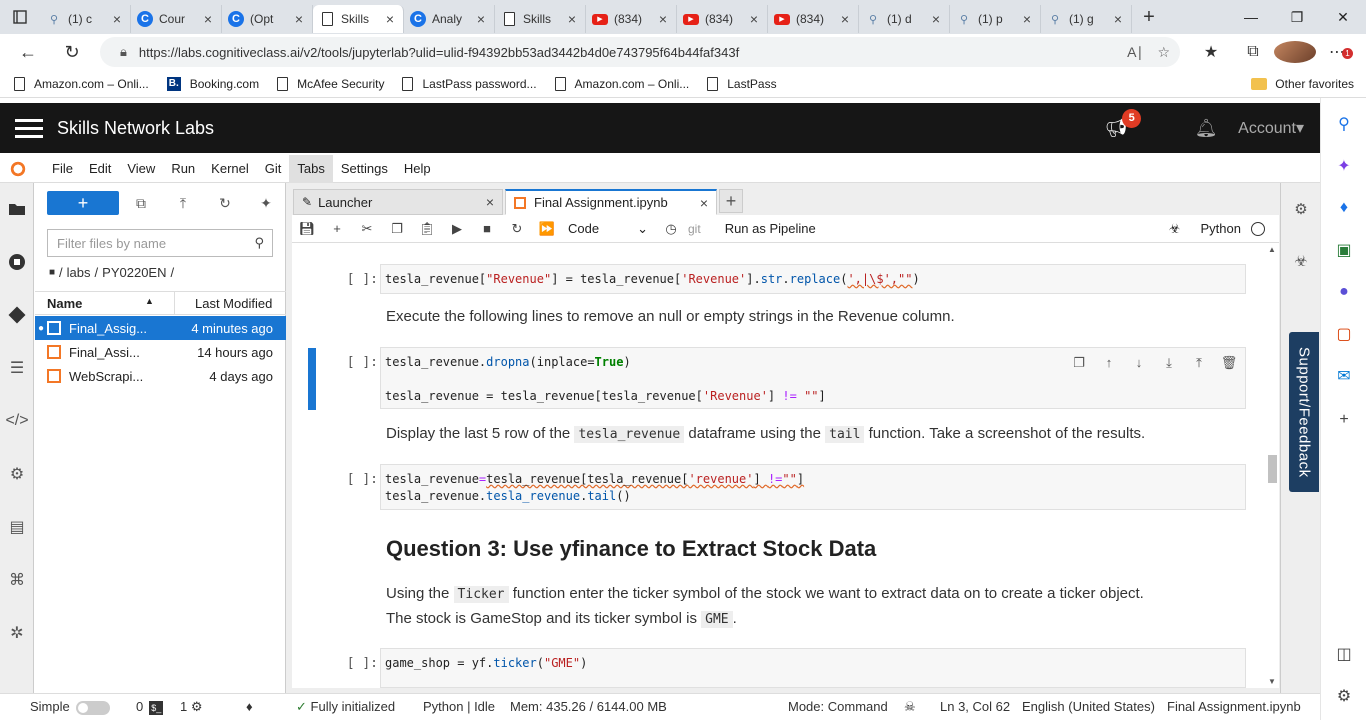  What do you see at coordinates (1272, 469) in the screenshot?
I see `scrollbar-thumb` at bounding box center [1272, 469].